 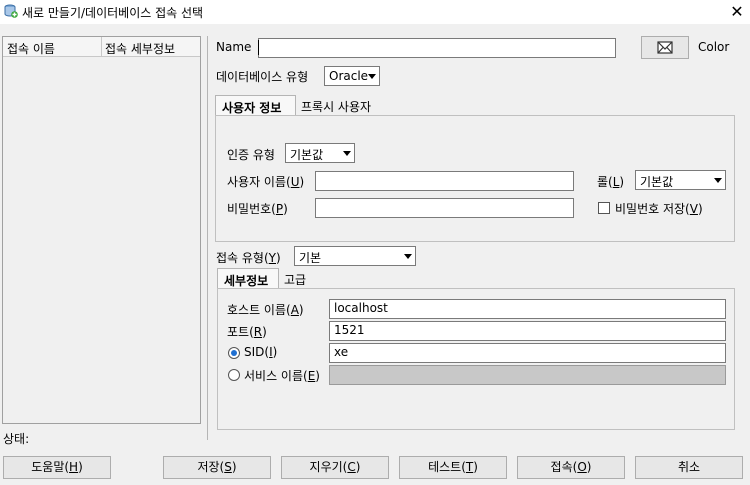 What do you see at coordinates (527, 309) in the screenshot?
I see `host-input: localhost` at bounding box center [527, 309].